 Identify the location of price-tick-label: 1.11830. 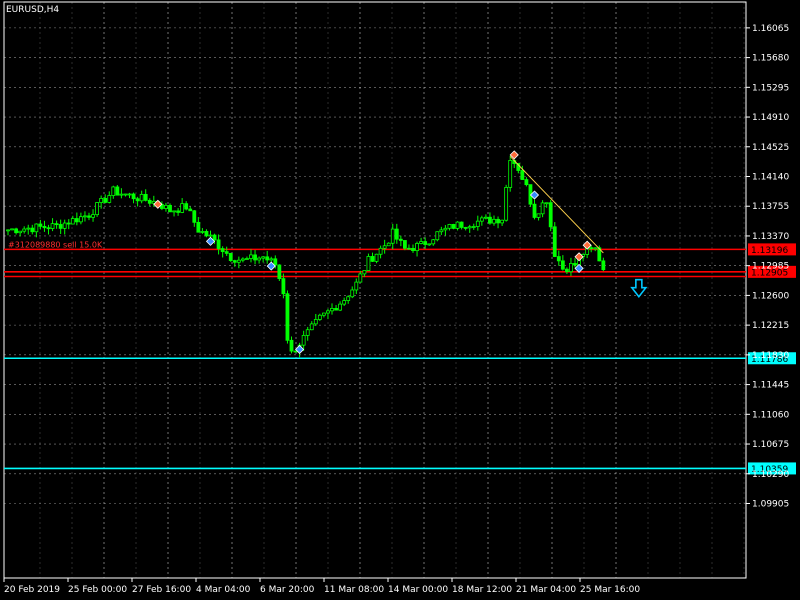
(770, 356).